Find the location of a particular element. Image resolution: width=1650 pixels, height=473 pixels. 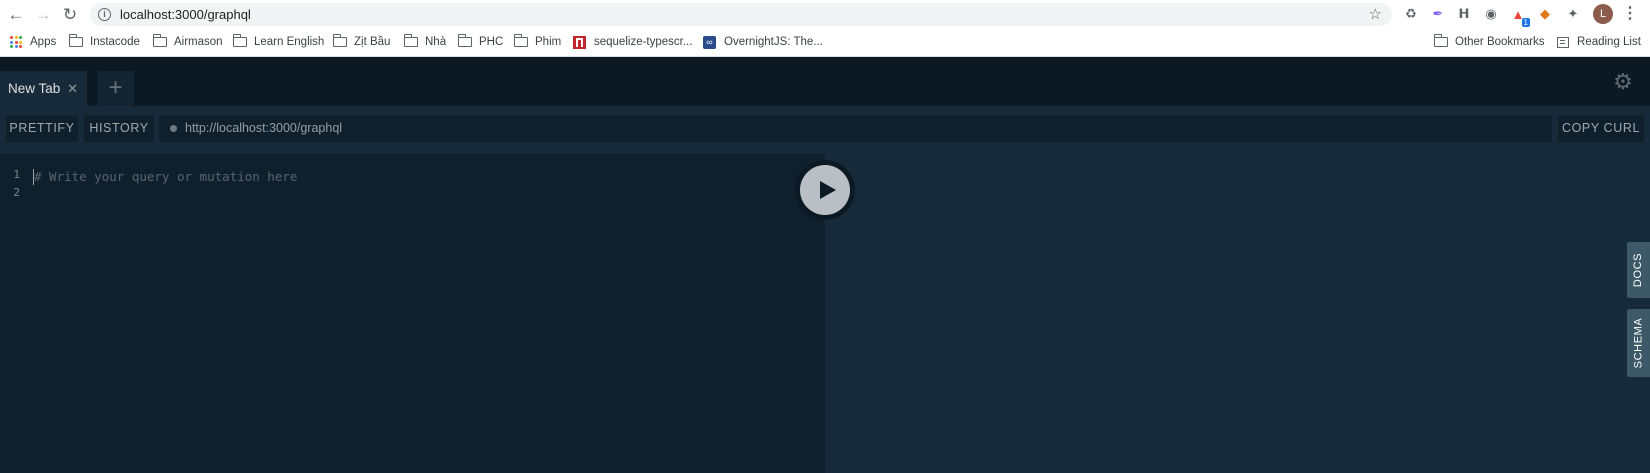

bookmark-star-icon: ☆ is located at coordinates (1375, 14).